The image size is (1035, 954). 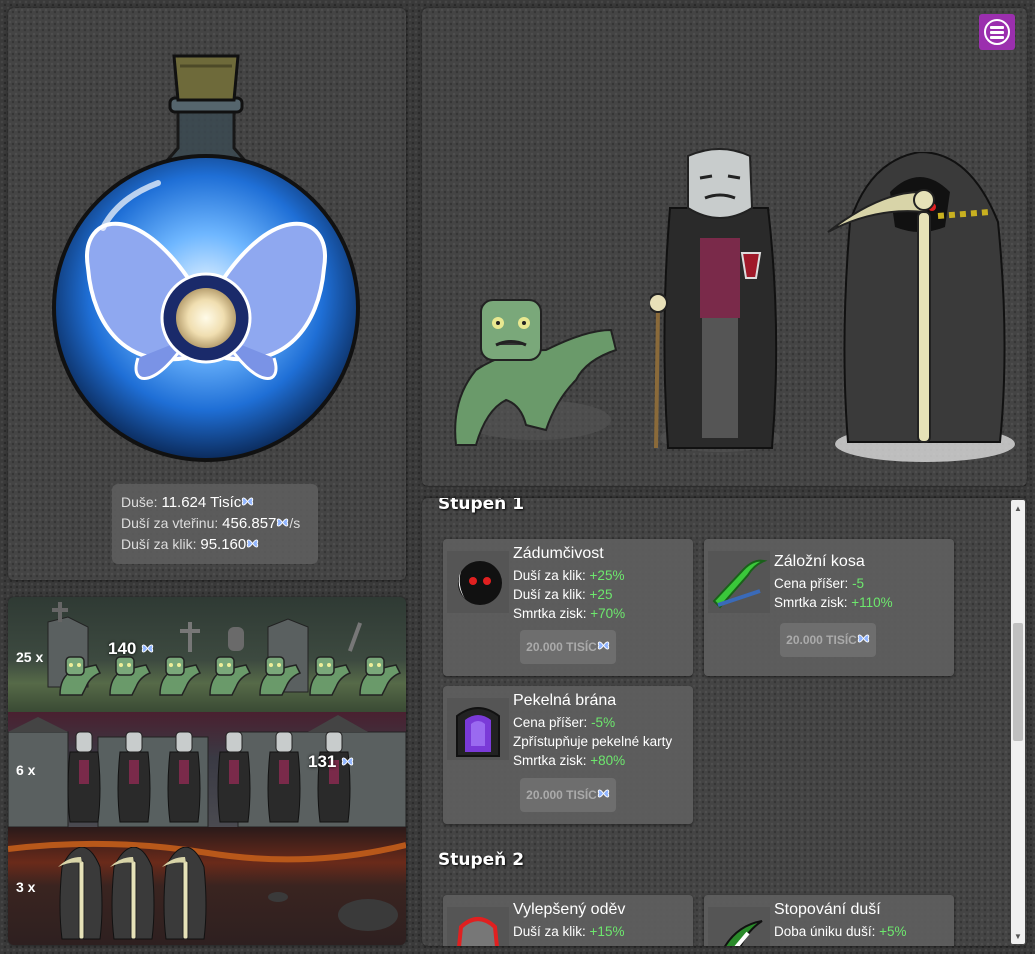 I want to click on stat-value: -5%, so click(x=603, y=722).